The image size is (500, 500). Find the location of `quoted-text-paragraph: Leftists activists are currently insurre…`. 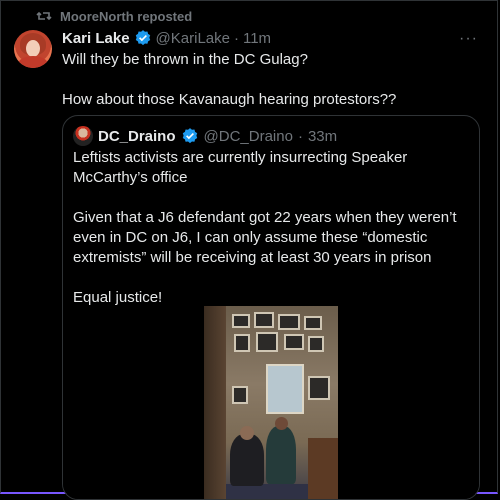

quoted-text-paragraph: Leftists activists are currently insurre… is located at coordinates (240, 167).